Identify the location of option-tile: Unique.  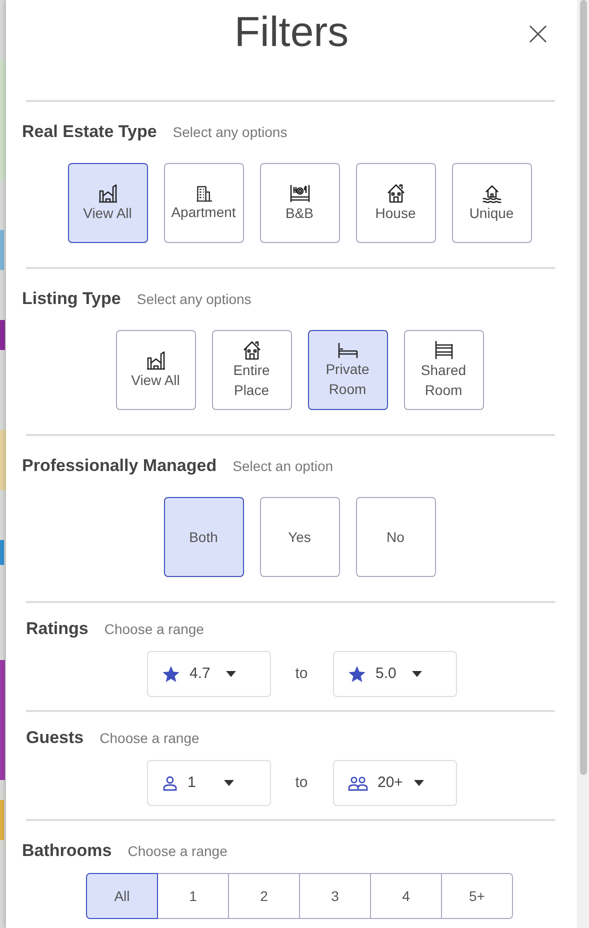
(492, 203).